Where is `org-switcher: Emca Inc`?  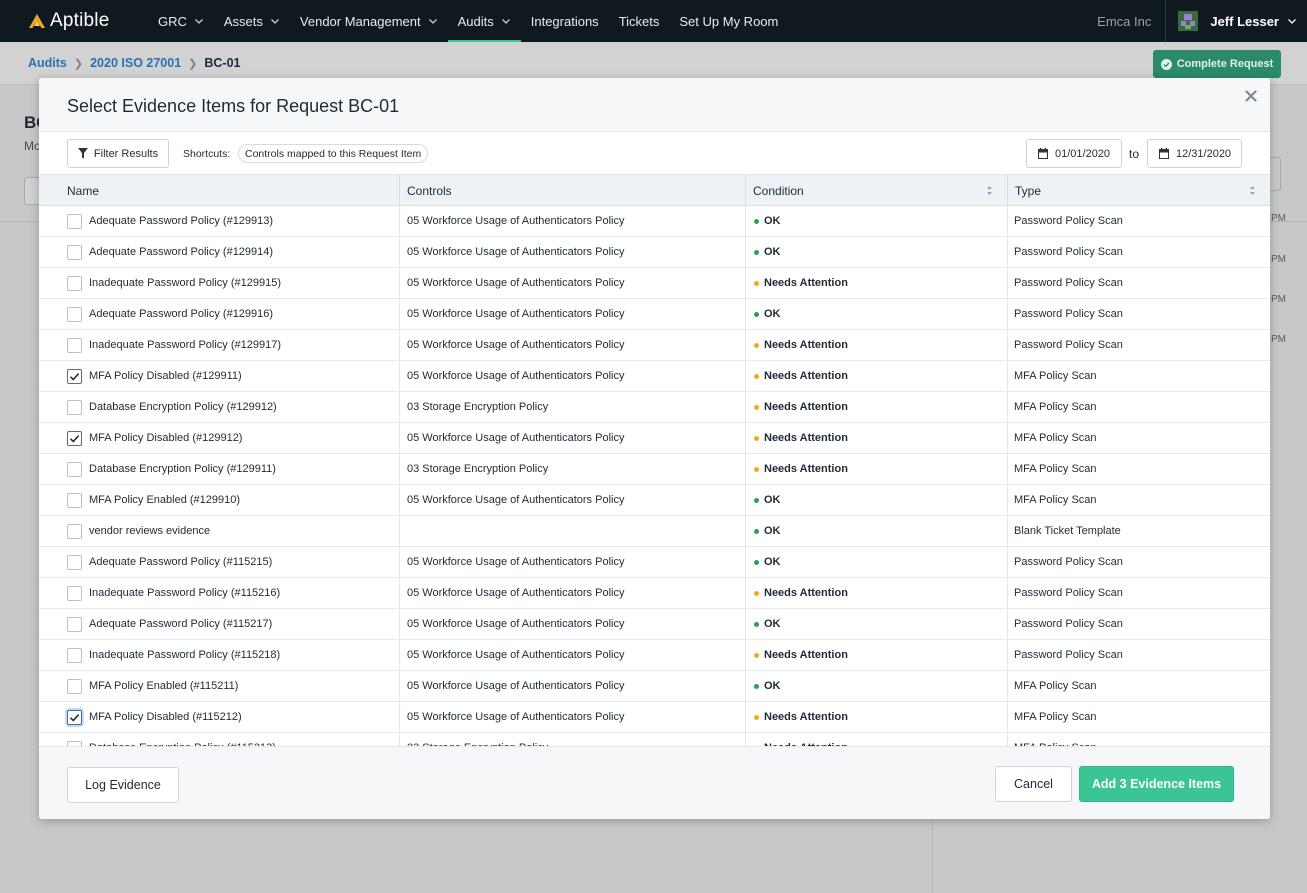 org-switcher: Emca Inc is located at coordinates (1131, 21).